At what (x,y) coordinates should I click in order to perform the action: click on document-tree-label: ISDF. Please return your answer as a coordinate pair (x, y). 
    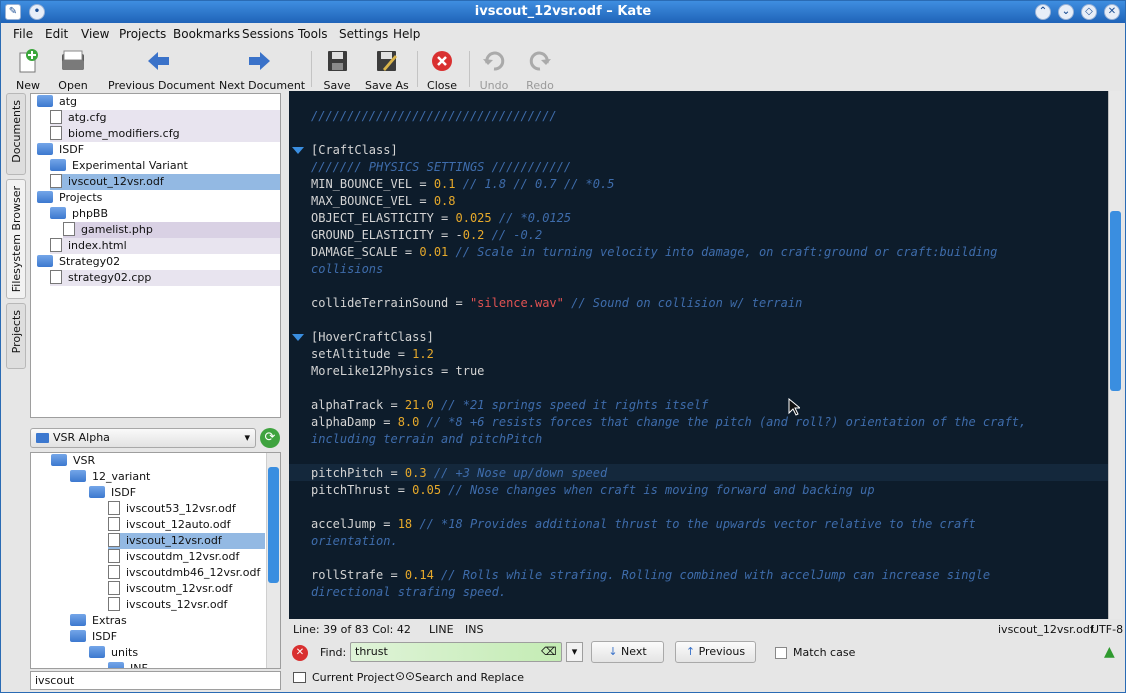
    Looking at the image, I should click on (72, 149).